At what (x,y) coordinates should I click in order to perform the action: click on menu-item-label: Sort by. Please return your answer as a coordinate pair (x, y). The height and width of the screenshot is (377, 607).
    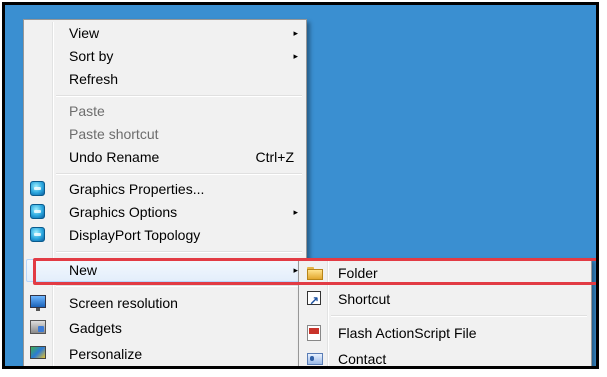
    Looking at the image, I should click on (91, 56).